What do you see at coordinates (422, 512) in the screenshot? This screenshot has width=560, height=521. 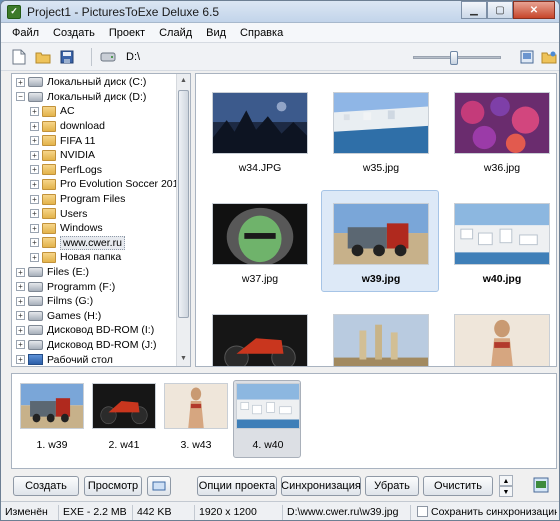 I see `save-sync-checkbox` at bounding box center [422, 512].